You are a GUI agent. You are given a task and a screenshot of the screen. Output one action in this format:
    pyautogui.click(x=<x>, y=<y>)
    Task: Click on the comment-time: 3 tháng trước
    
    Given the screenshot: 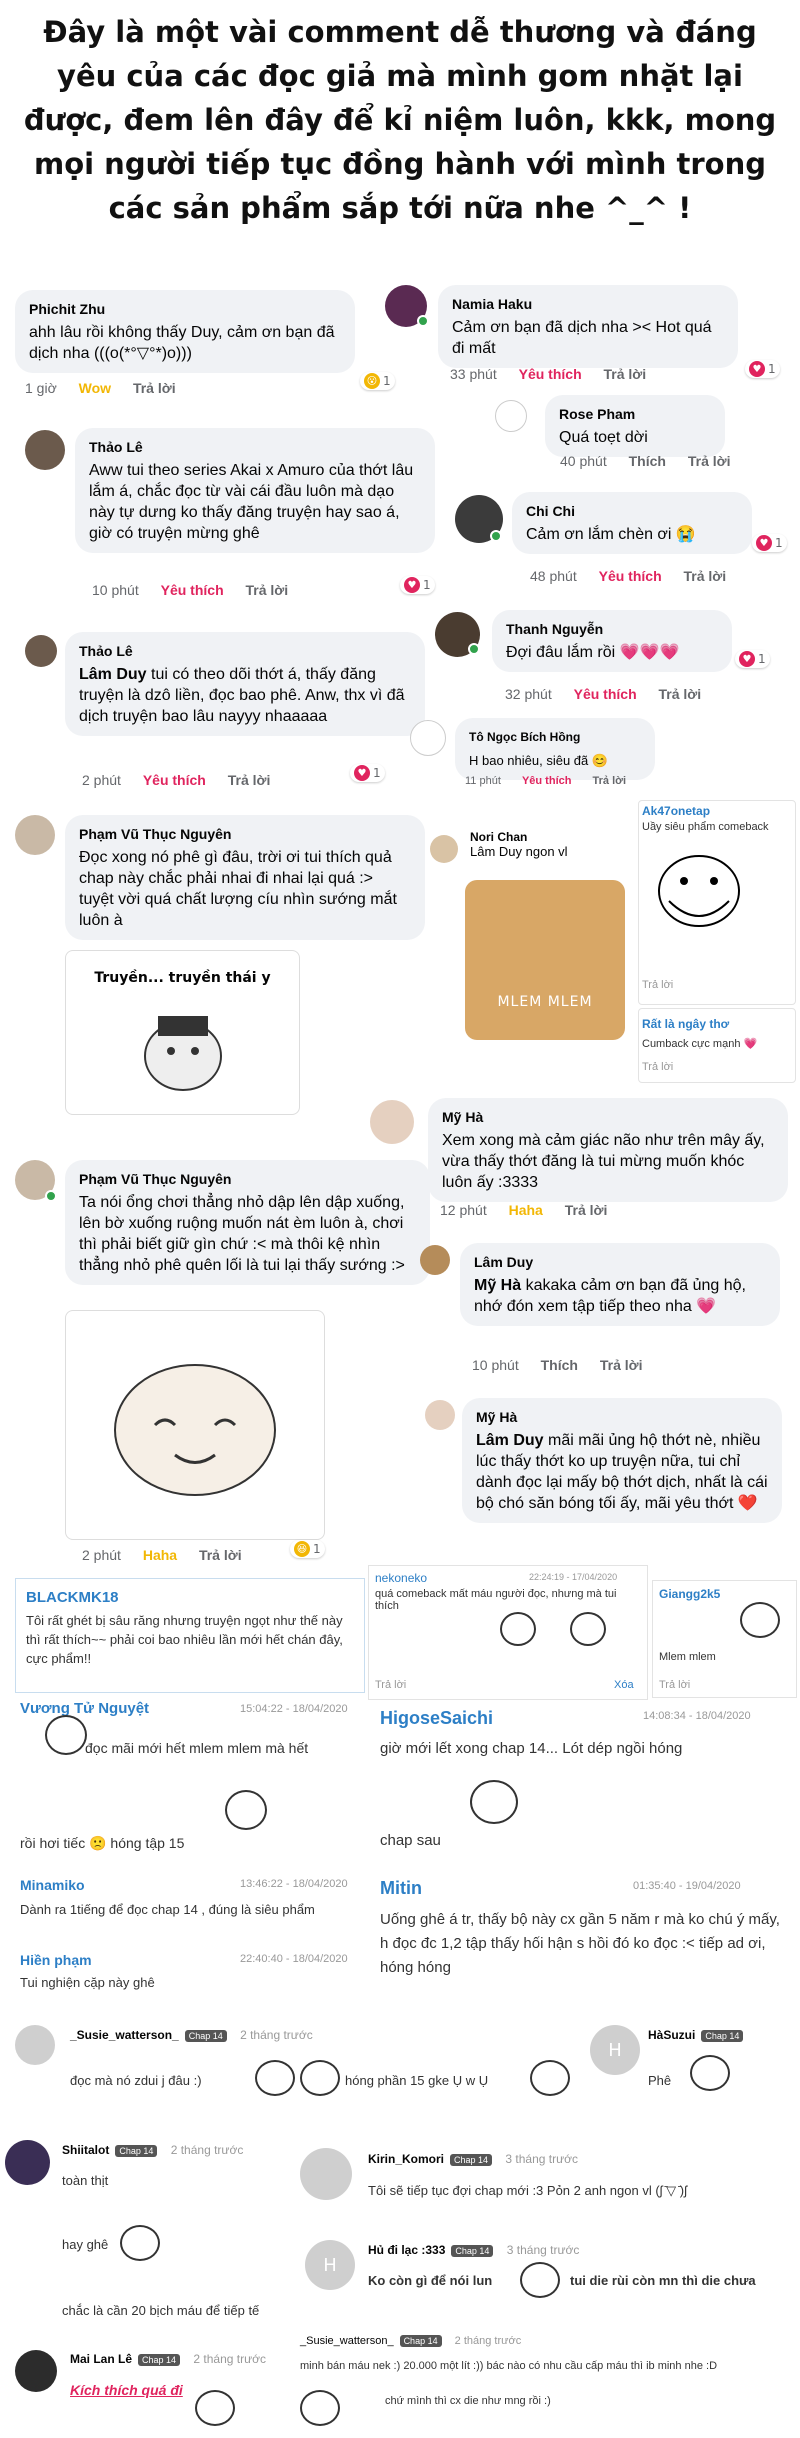 What is the action you would take?
    pyautogui.click(x=541, y=2159)
    